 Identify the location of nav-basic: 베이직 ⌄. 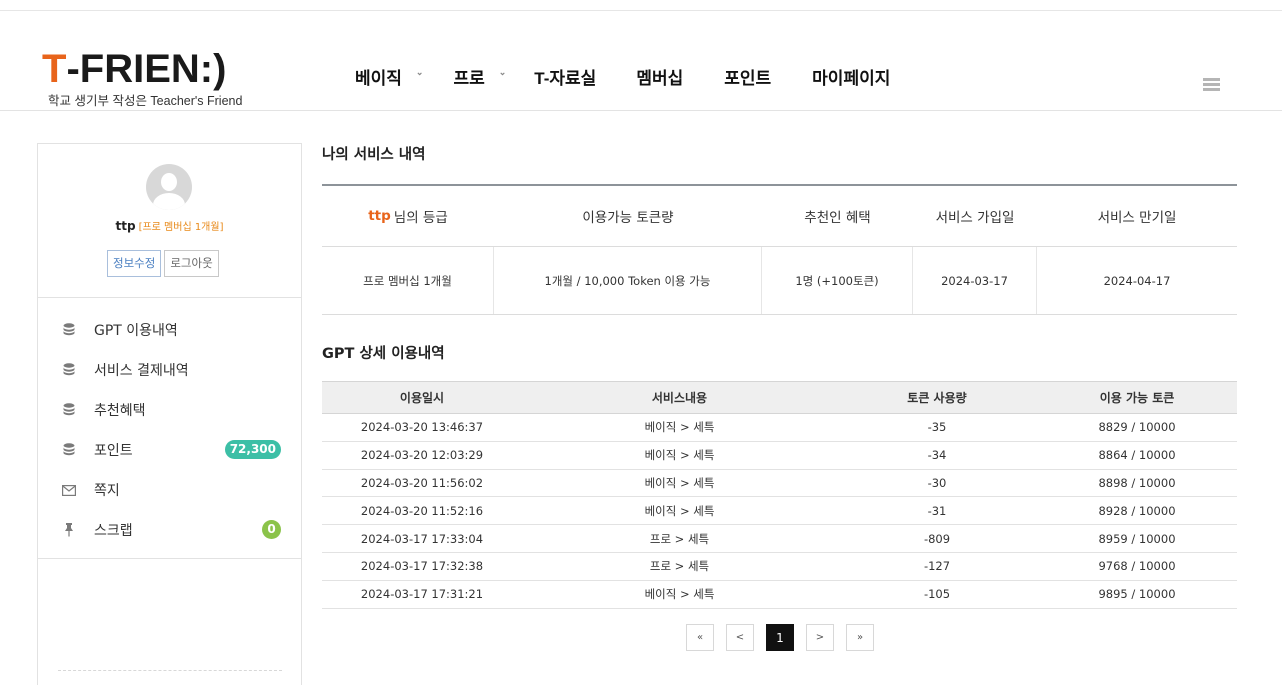
(389, 76).